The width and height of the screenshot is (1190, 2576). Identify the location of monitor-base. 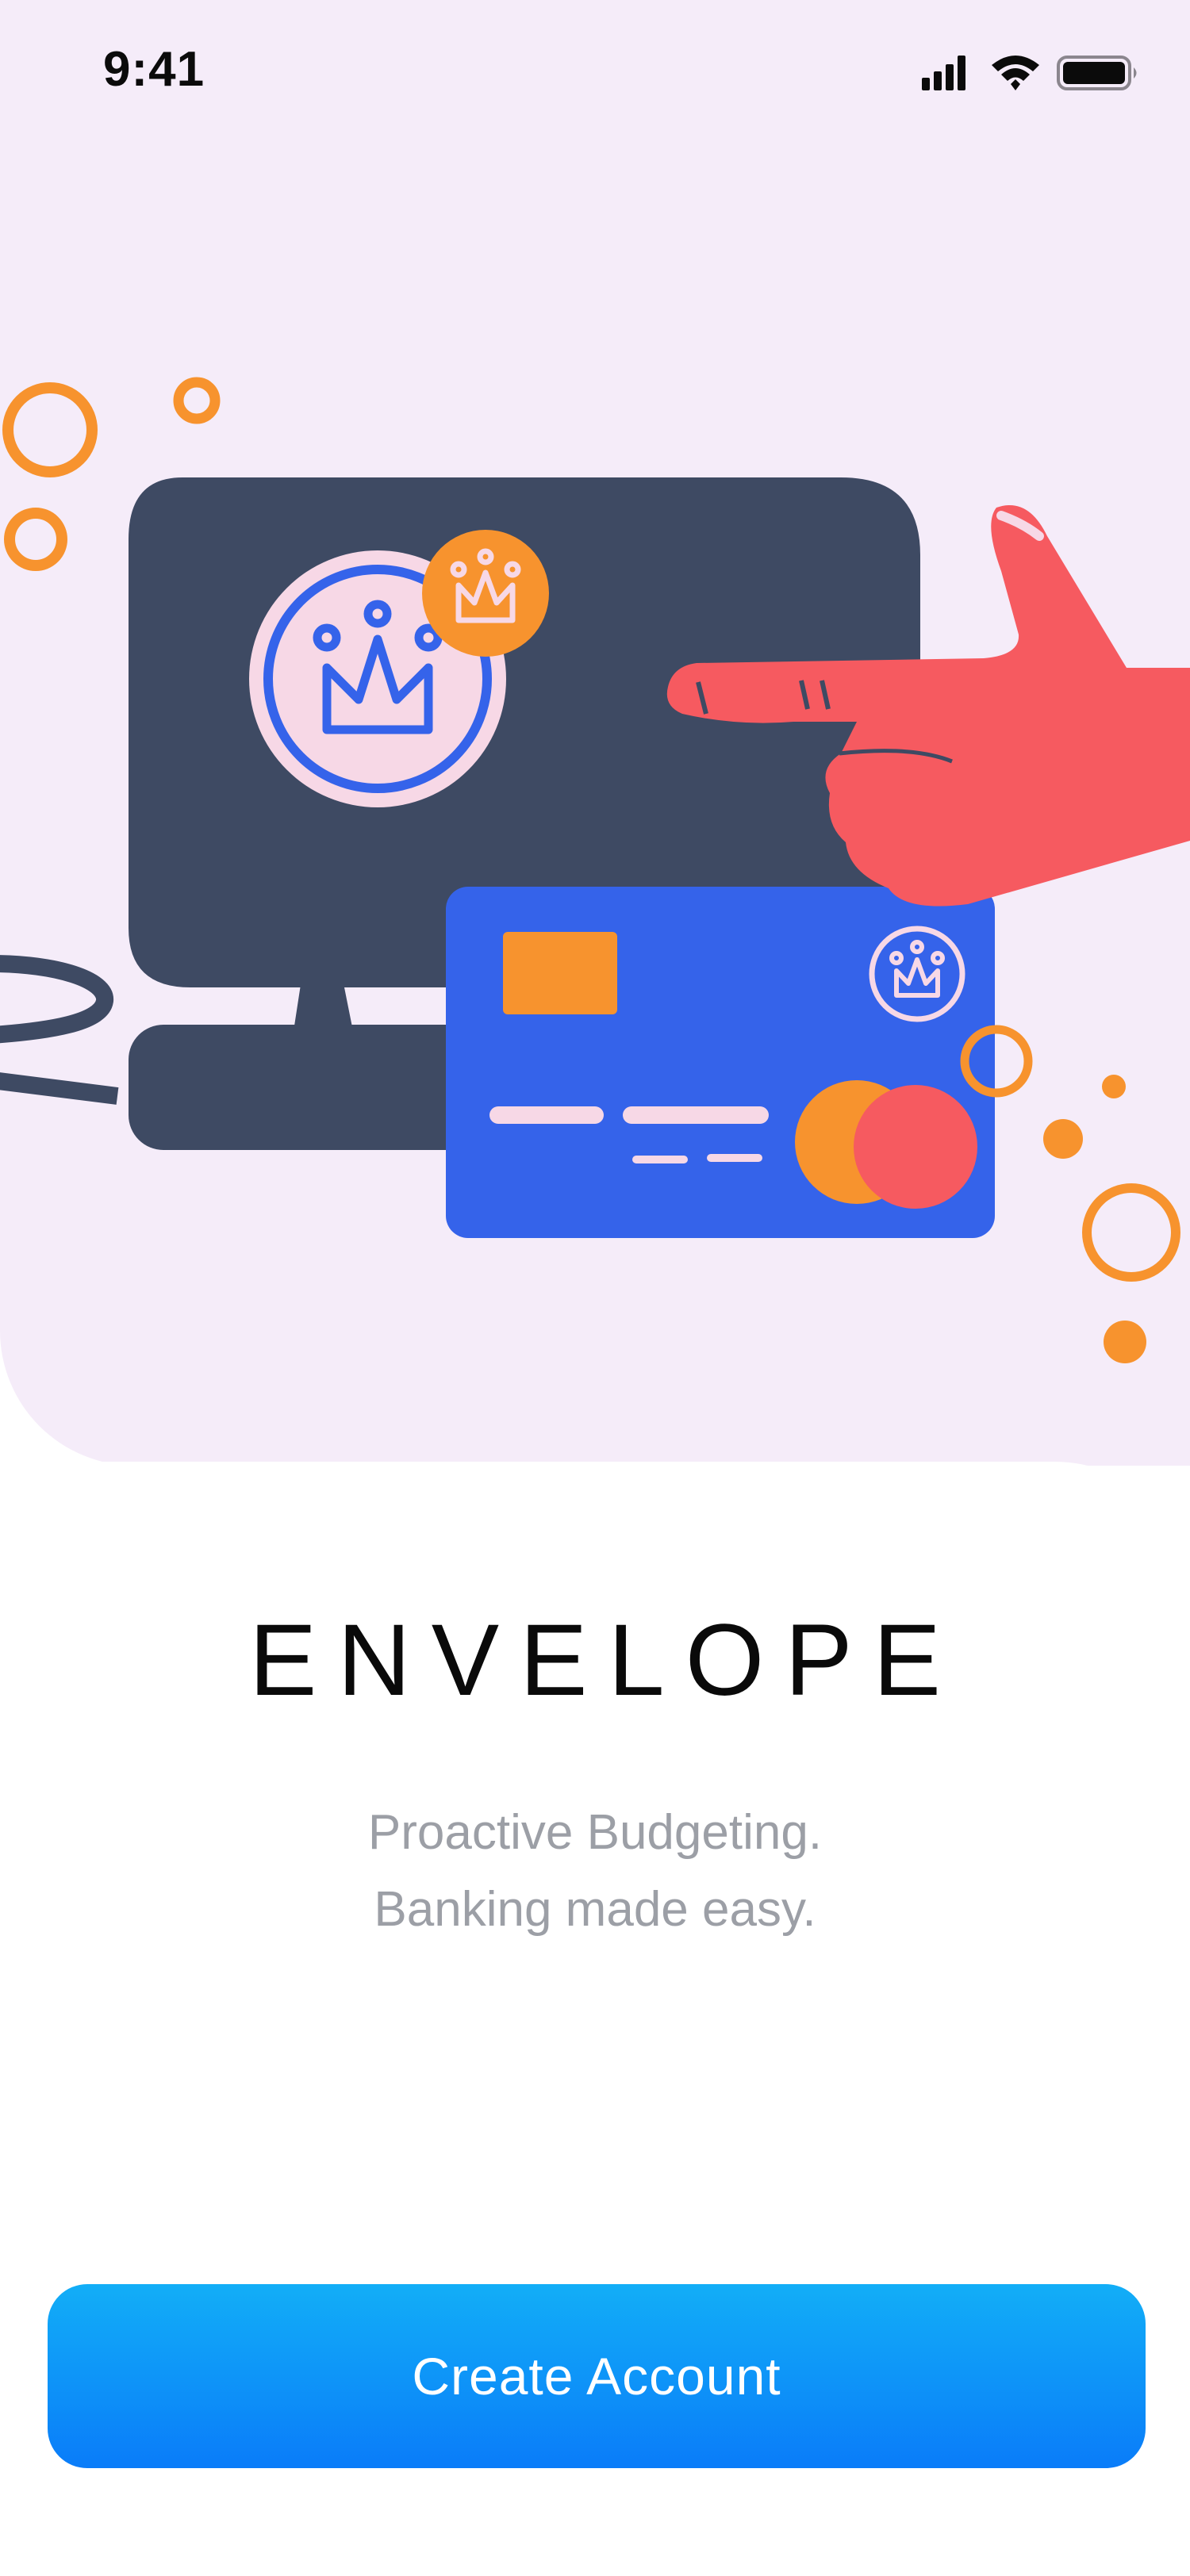
(311, 1087).